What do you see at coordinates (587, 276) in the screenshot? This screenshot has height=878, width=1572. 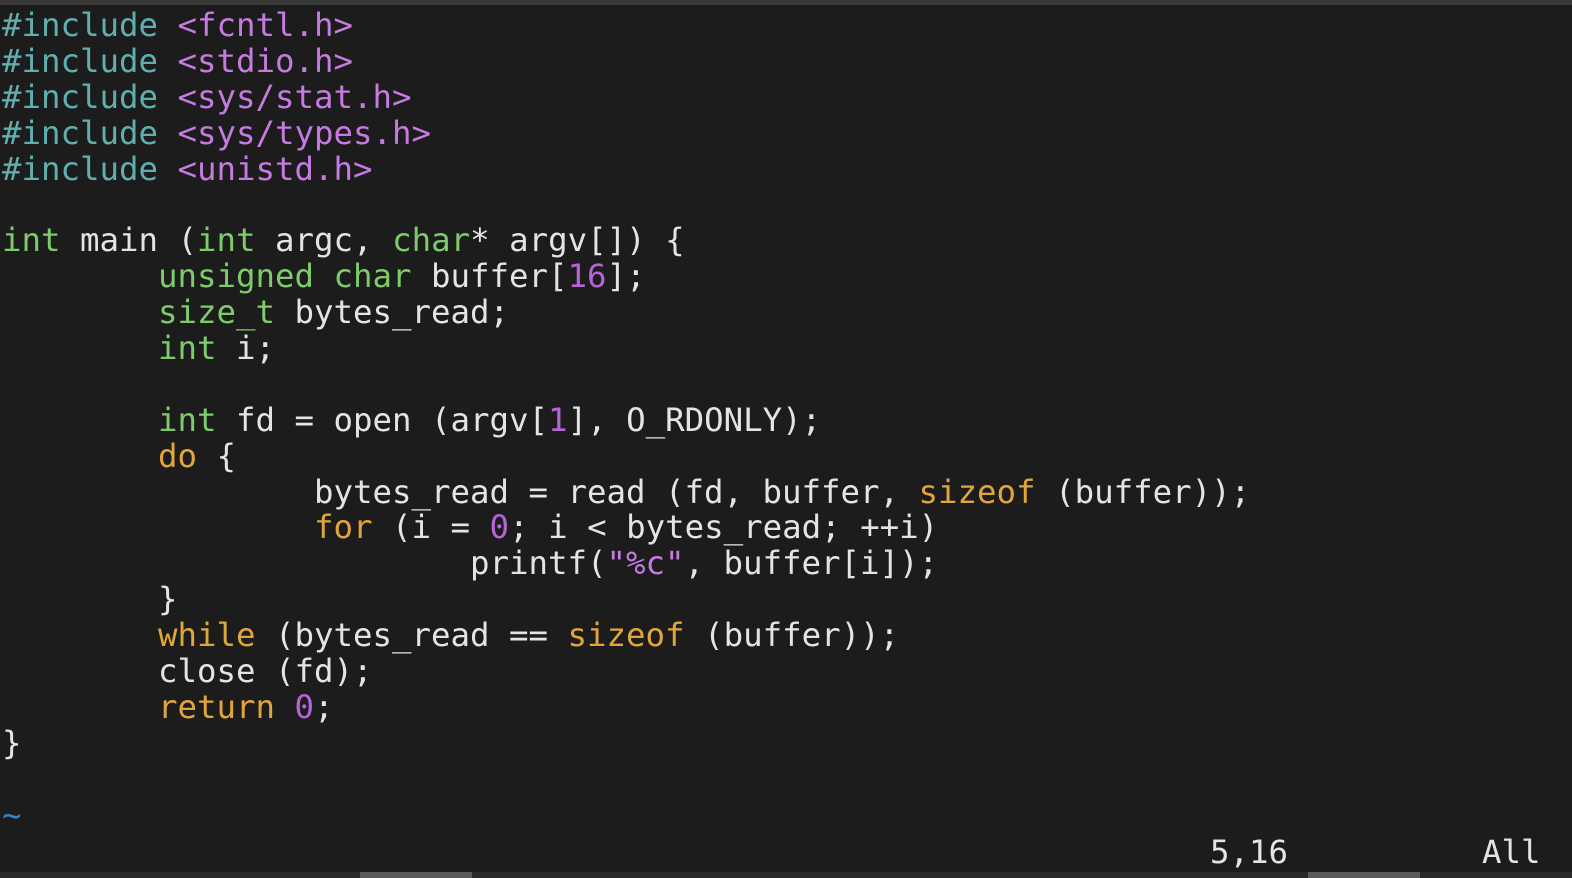 I see `code-token: 16` at bounding box center [587, 276].